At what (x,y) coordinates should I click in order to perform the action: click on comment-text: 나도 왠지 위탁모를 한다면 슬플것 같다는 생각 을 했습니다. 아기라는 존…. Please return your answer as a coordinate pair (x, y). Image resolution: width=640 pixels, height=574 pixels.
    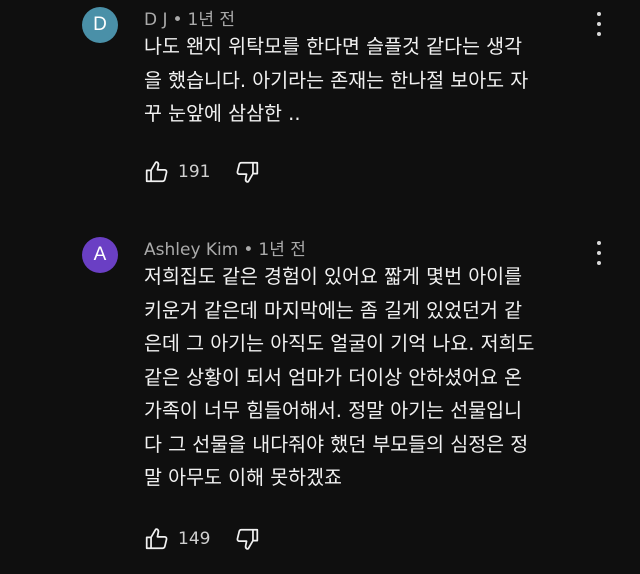
    Looking at the image, I should click on (369, 80).